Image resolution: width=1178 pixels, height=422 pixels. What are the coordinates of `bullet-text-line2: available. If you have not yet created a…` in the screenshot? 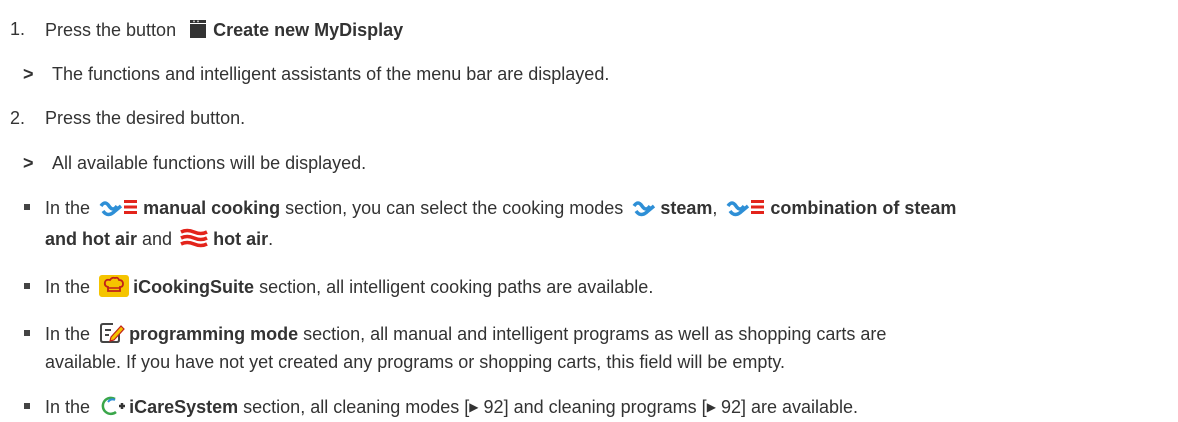 It's located at (415, 362).